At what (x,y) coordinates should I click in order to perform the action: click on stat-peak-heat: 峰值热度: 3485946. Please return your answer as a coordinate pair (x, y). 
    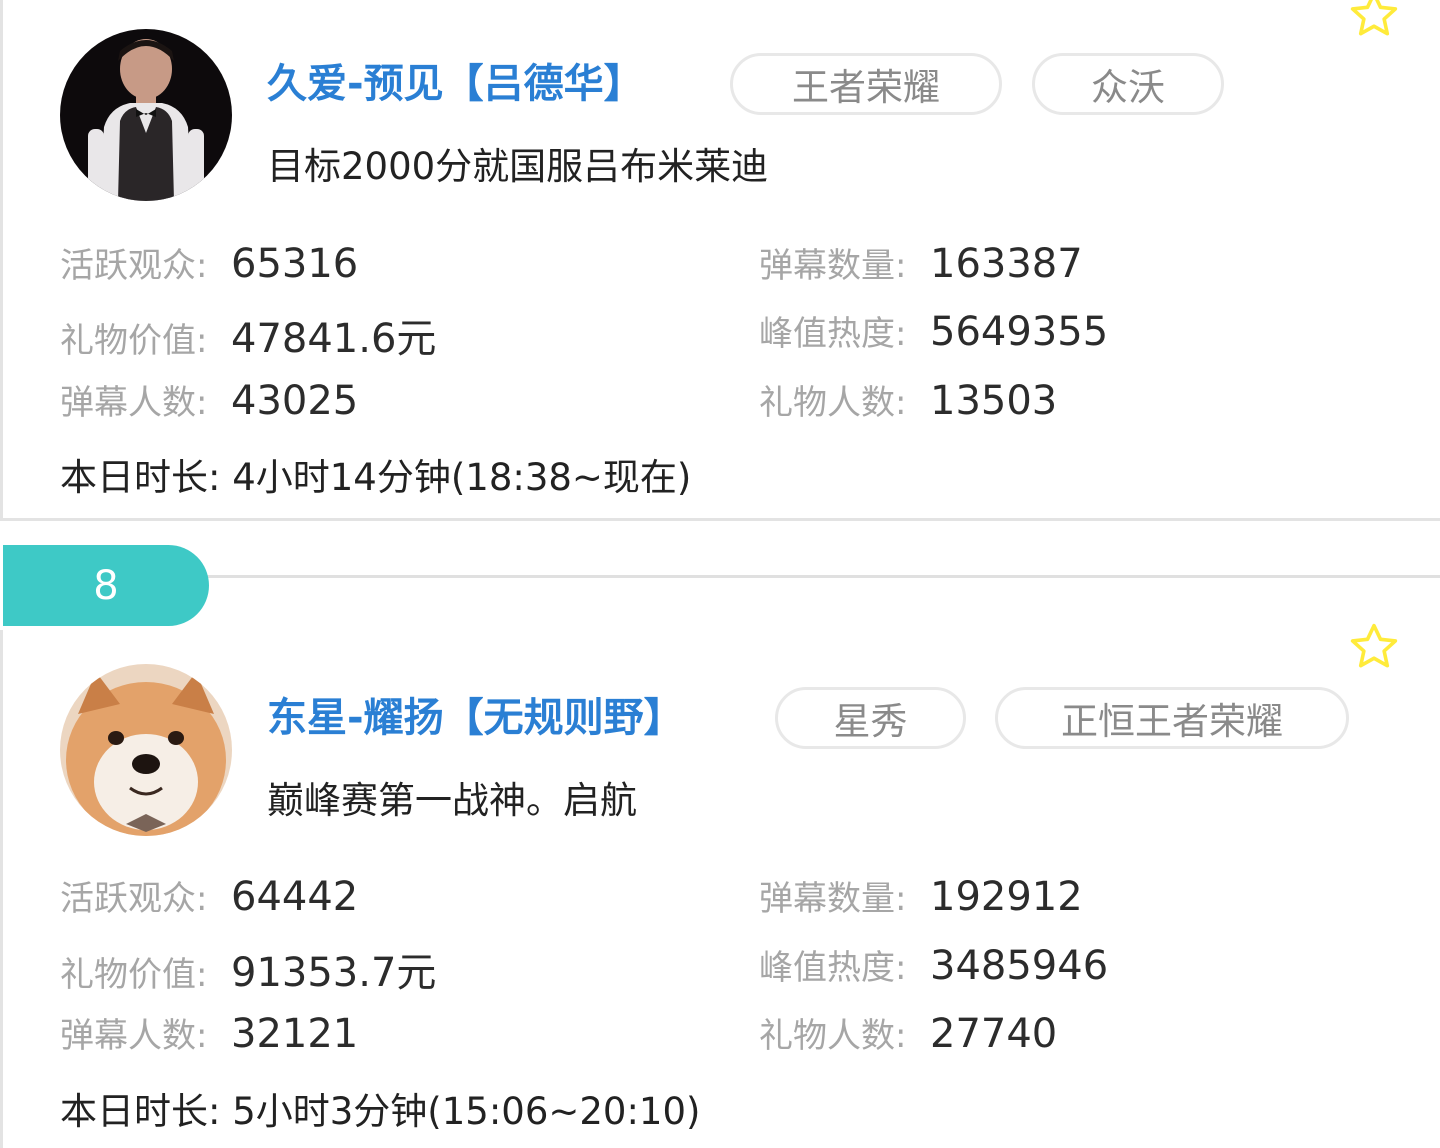
    Looking at the image, I should click on (933, 966).